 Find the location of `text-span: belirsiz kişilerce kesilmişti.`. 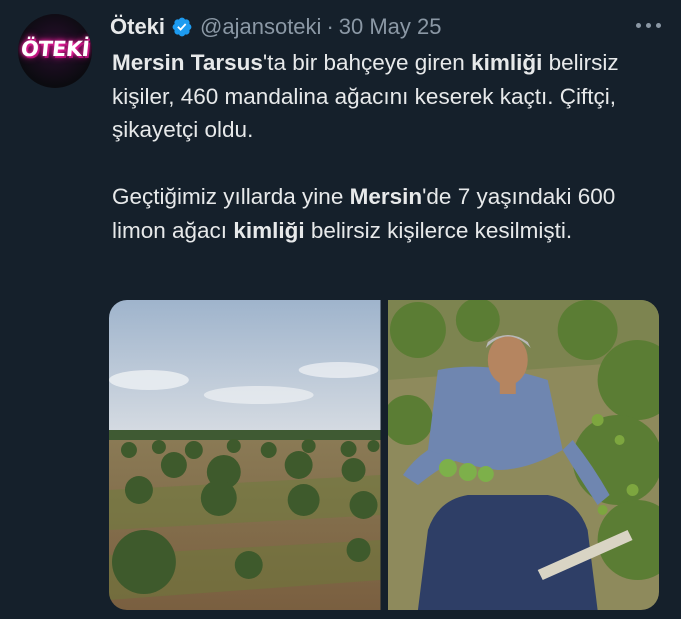

text-span: belirsiz kişilerce kesilmişti. is located at coordinates (438, 230).